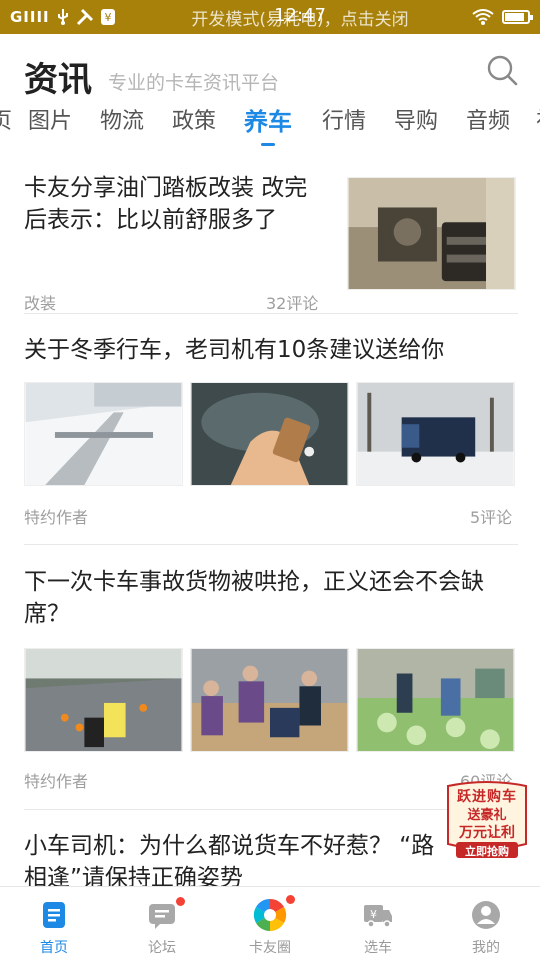  Describe the element at coordinates (483, 17) in the screenshot. I see `wifi-icon` at that location.